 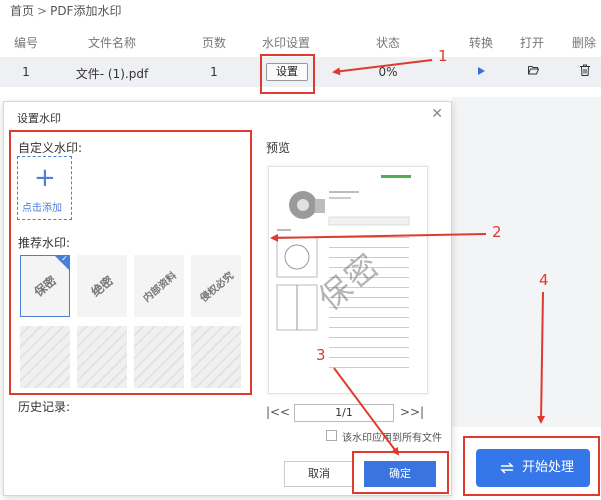 I want to click on breadcrumb: 首页 > PDF添加水印, so click(x=65, y=10).